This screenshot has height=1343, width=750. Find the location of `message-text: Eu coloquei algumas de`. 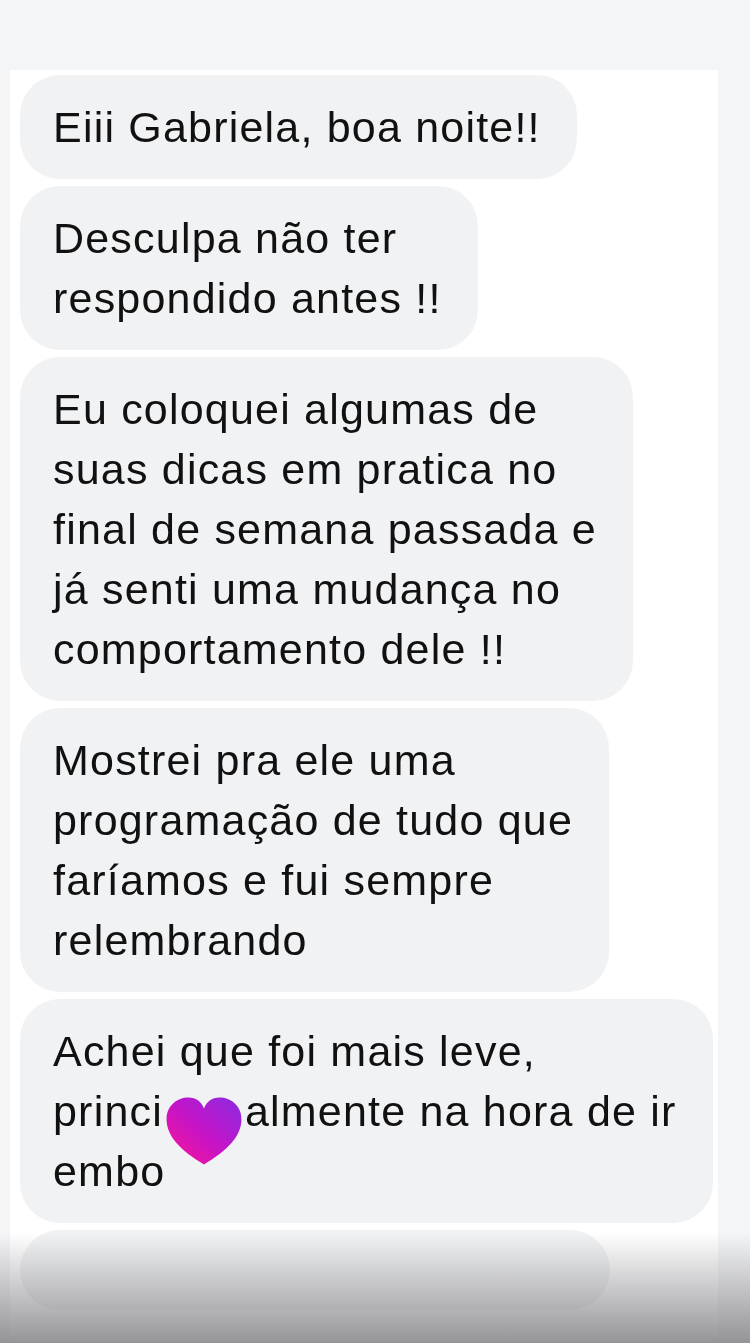

message-text: Eu coloquei algumas de is located at coordinates (296, 409).